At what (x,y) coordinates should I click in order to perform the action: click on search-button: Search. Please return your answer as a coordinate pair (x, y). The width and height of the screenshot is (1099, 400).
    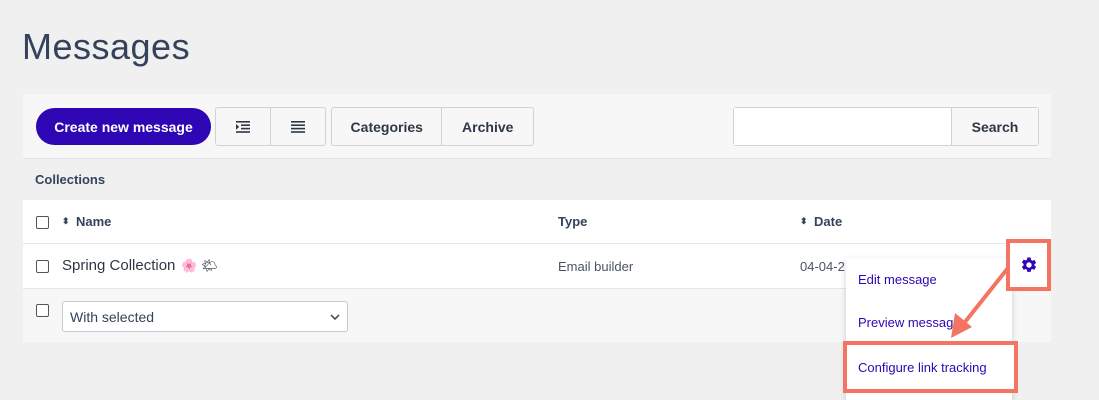
    Looking at the image, I should click on (995, 126).